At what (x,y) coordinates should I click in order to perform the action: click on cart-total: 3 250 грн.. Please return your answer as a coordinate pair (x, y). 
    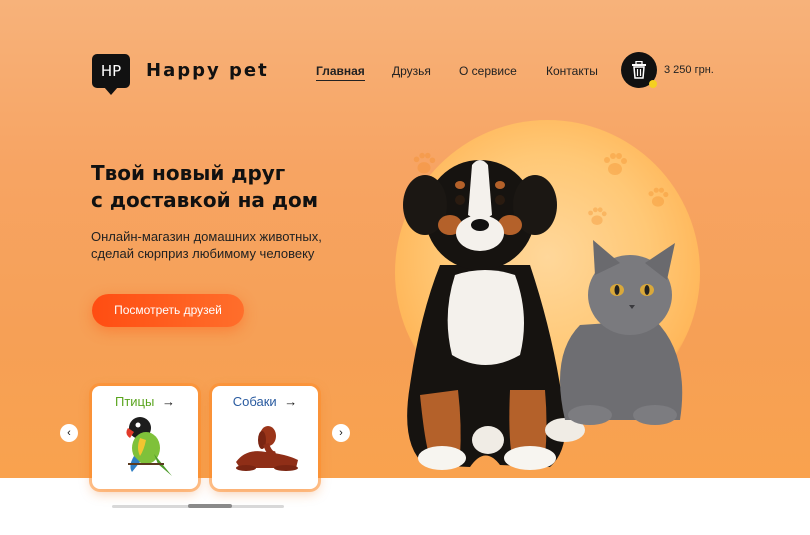
    Looking at the image, I should click on (689, 70).